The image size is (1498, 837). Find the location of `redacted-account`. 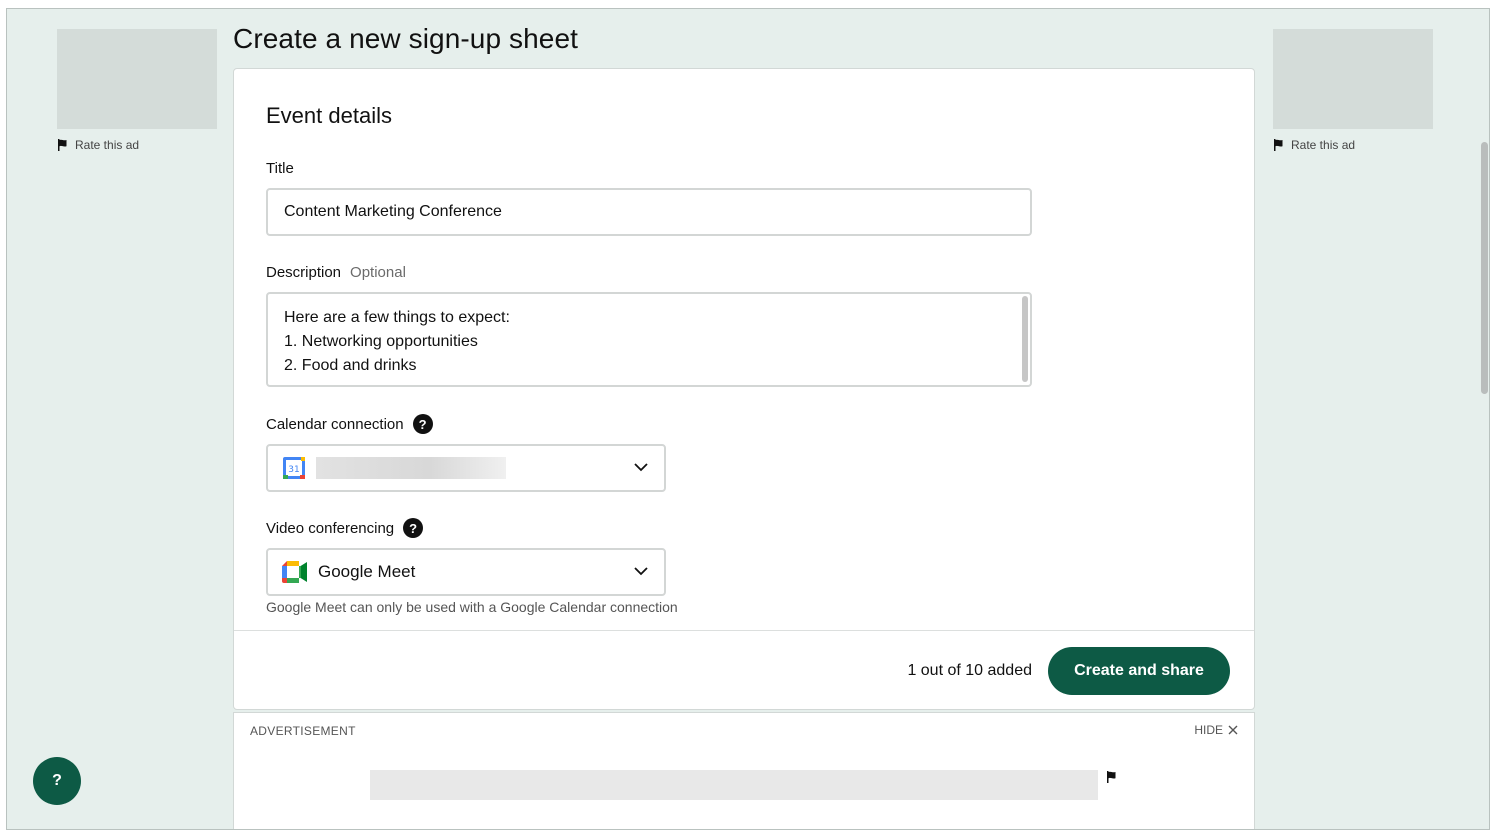

redacted-account is located at coordinates (411, 468).